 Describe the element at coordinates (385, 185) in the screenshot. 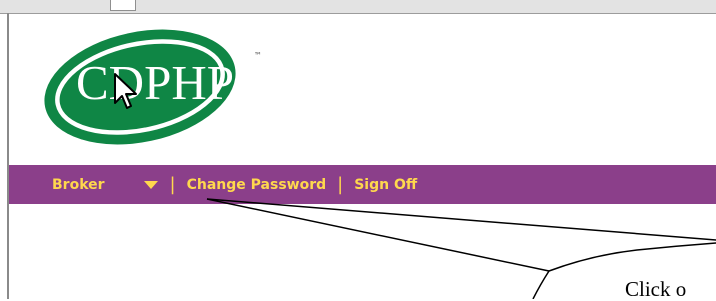

I see `nav-sign-off-link: Sign Off` at that location.